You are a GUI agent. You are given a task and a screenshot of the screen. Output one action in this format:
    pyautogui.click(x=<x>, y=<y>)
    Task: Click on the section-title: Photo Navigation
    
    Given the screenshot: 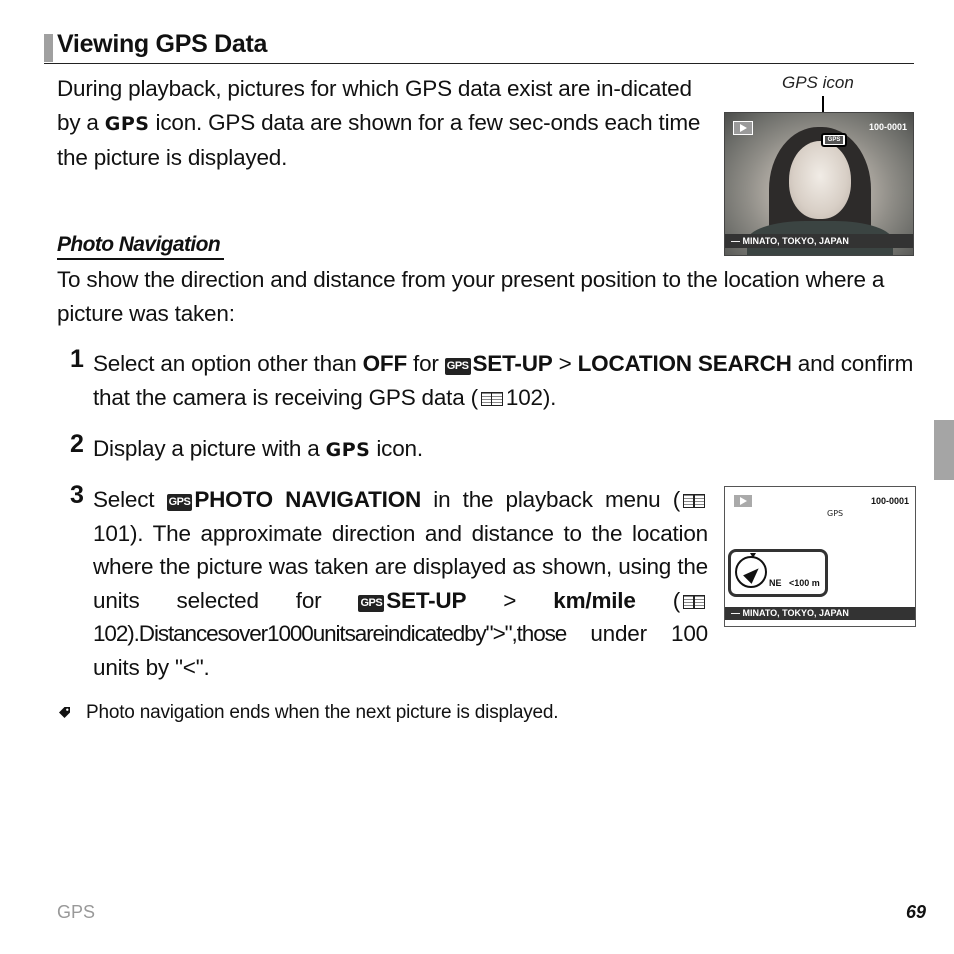 What is the action you would take?
    pyautogui.click(x=141, y=246)
    